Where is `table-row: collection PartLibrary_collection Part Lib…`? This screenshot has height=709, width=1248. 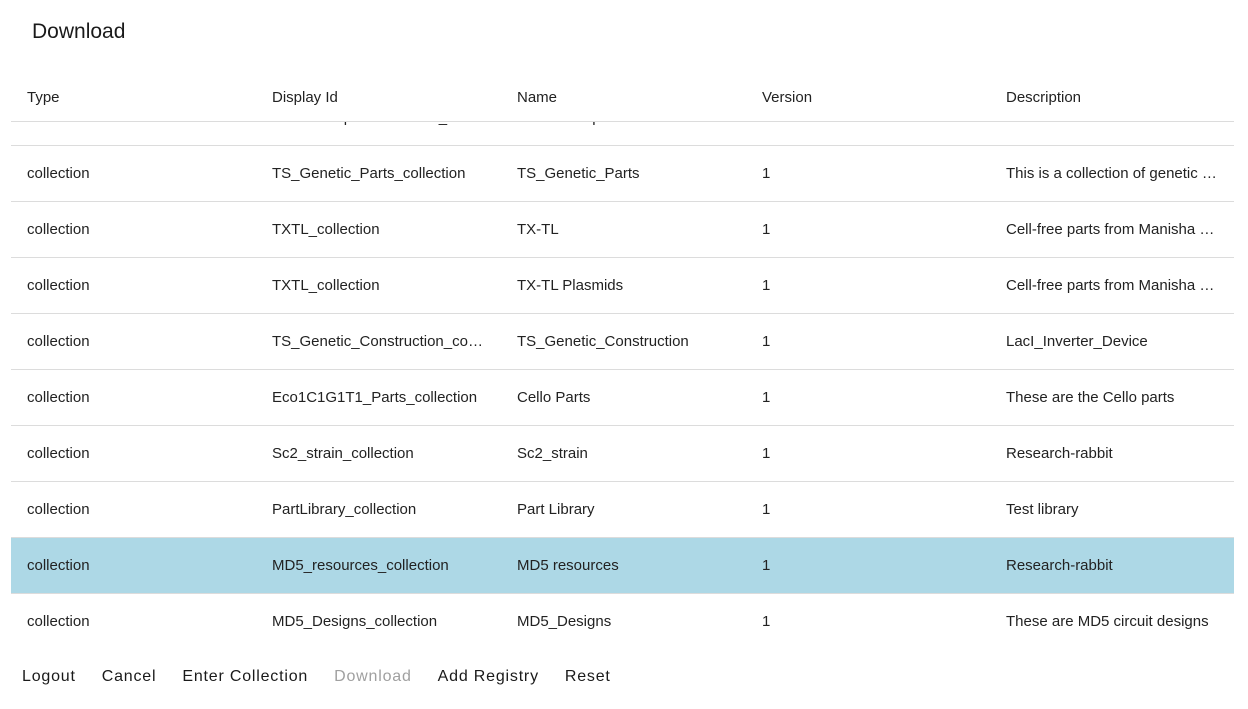
table-row: collection PartLibrary_collection Part Lib… is located at coordinates (622, 510).